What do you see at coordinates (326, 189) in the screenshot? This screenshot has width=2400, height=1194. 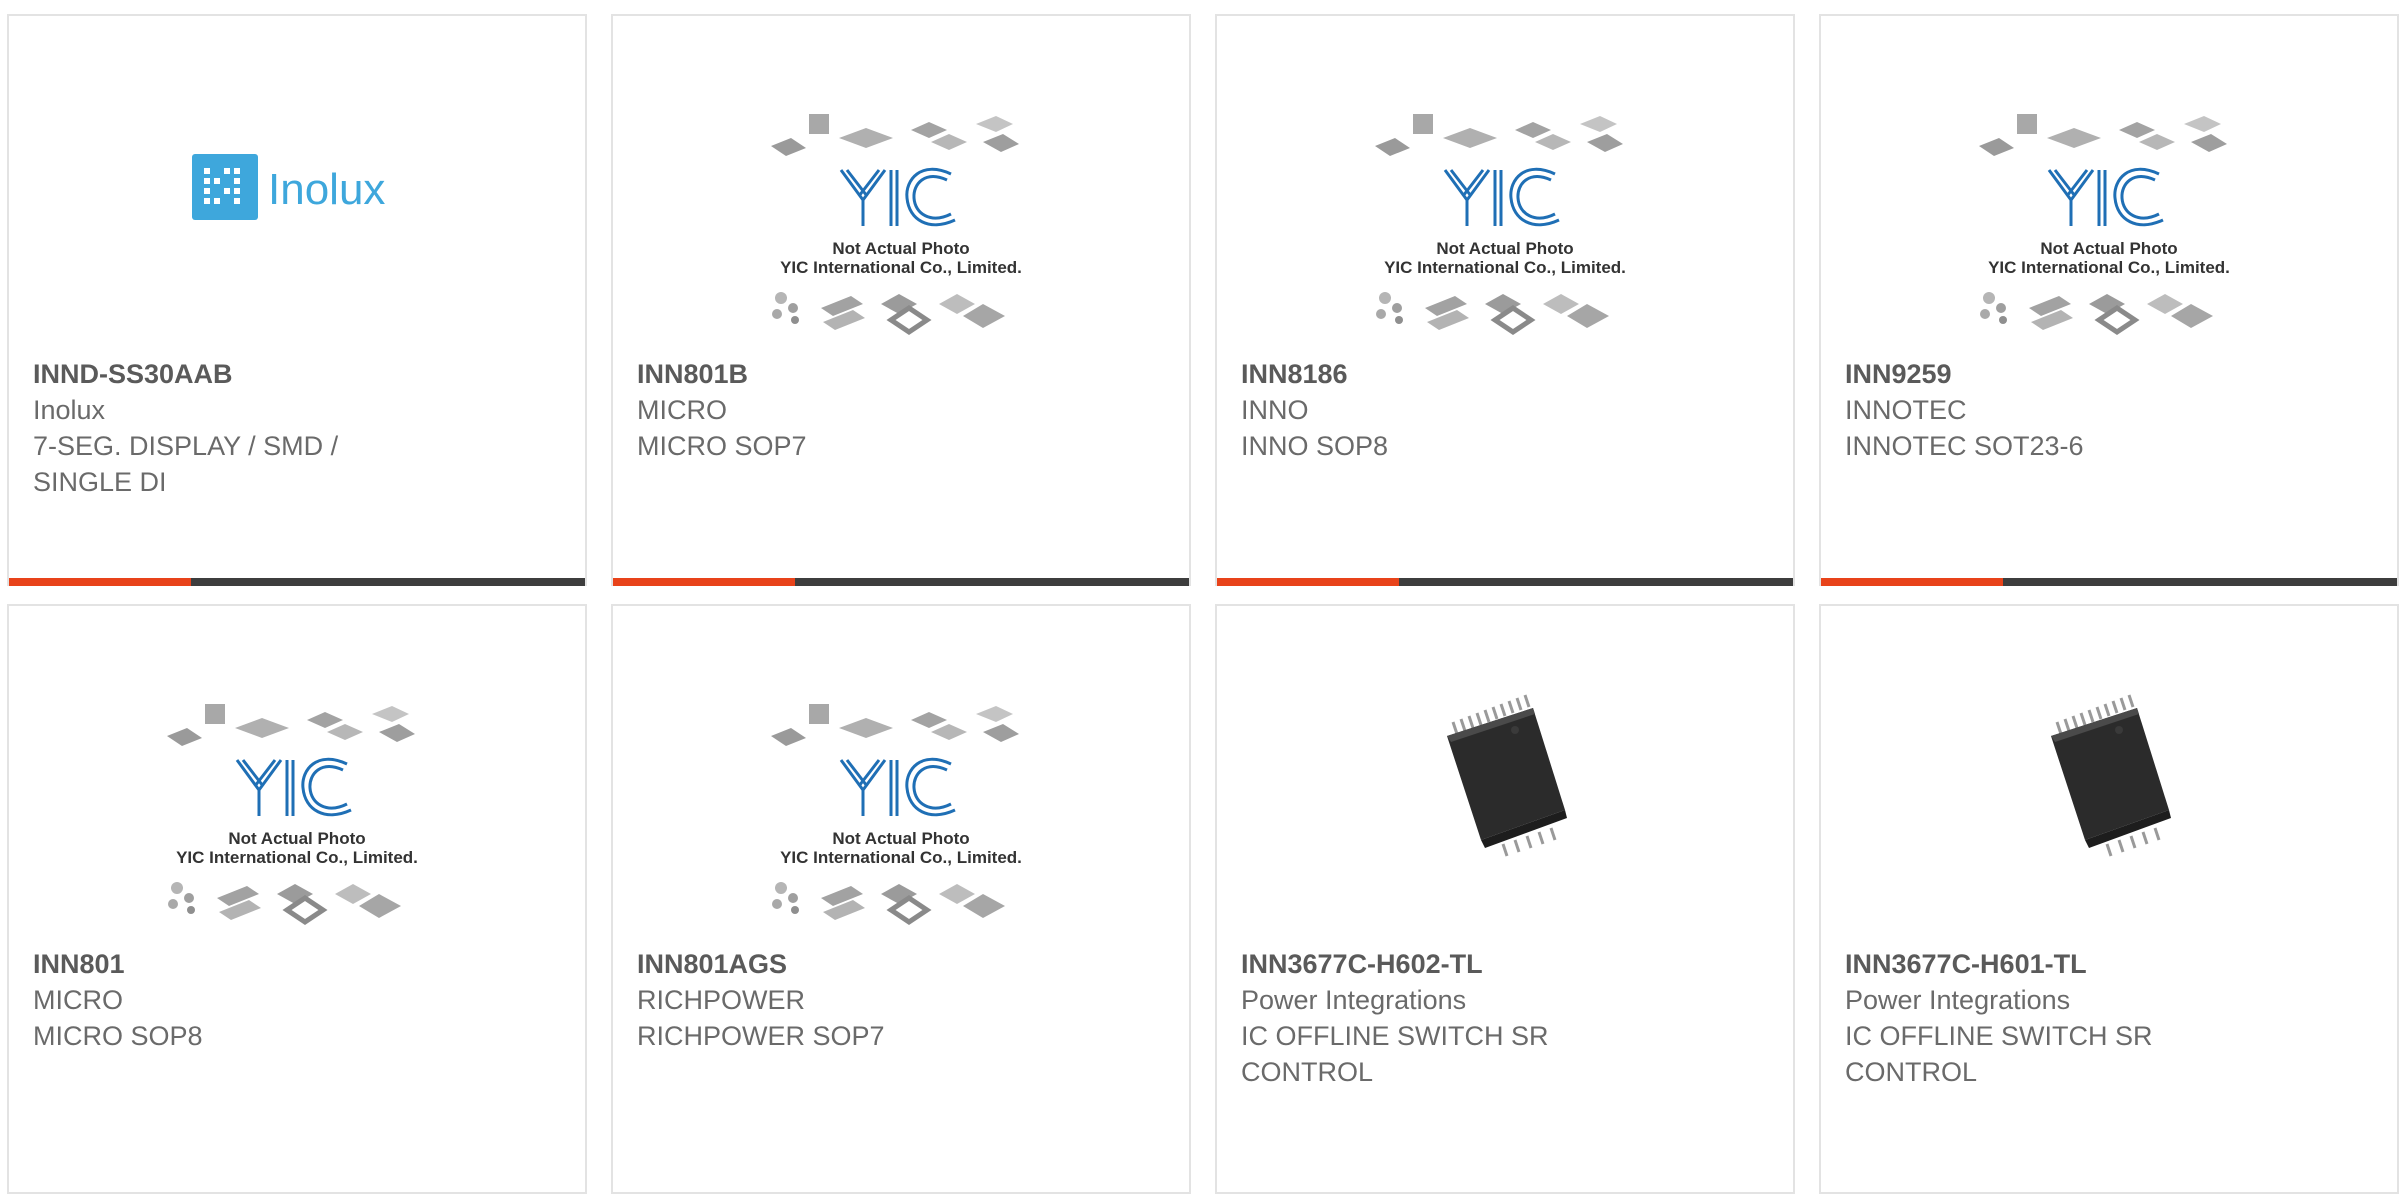 I see `inolux-logo-text: Inolux` at bounding box center [326, 189].